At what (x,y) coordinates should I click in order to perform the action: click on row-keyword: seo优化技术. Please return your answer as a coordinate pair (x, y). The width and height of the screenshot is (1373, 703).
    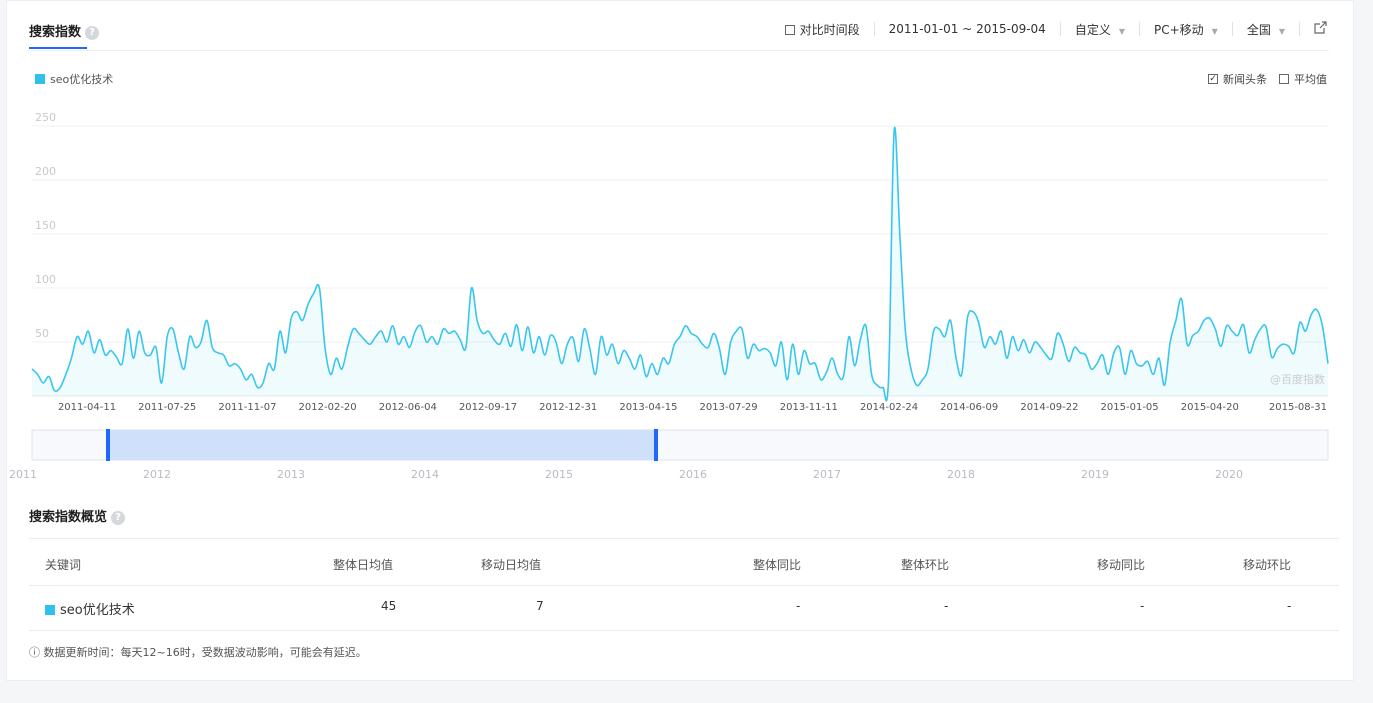
    Looking at the image, I should click on (90, 608).